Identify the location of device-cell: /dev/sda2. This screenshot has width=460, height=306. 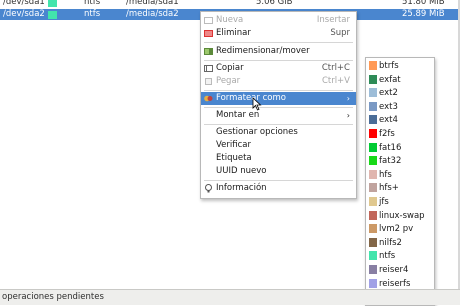
(24, 14).